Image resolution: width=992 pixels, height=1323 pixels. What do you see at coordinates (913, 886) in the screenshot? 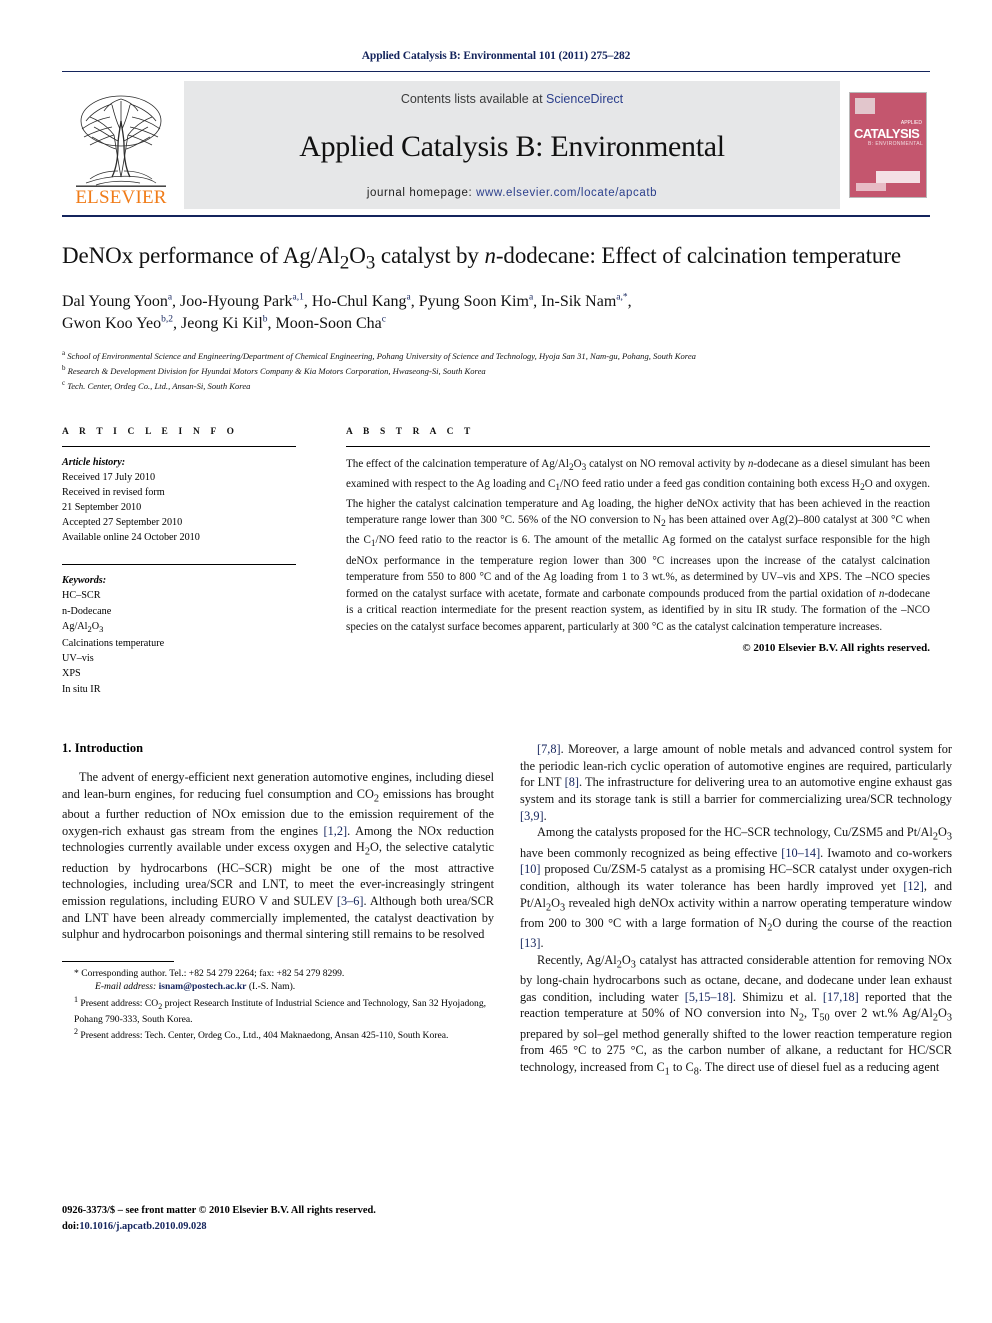
I see `citation-12: [12]` at bounding box center [913, 886].